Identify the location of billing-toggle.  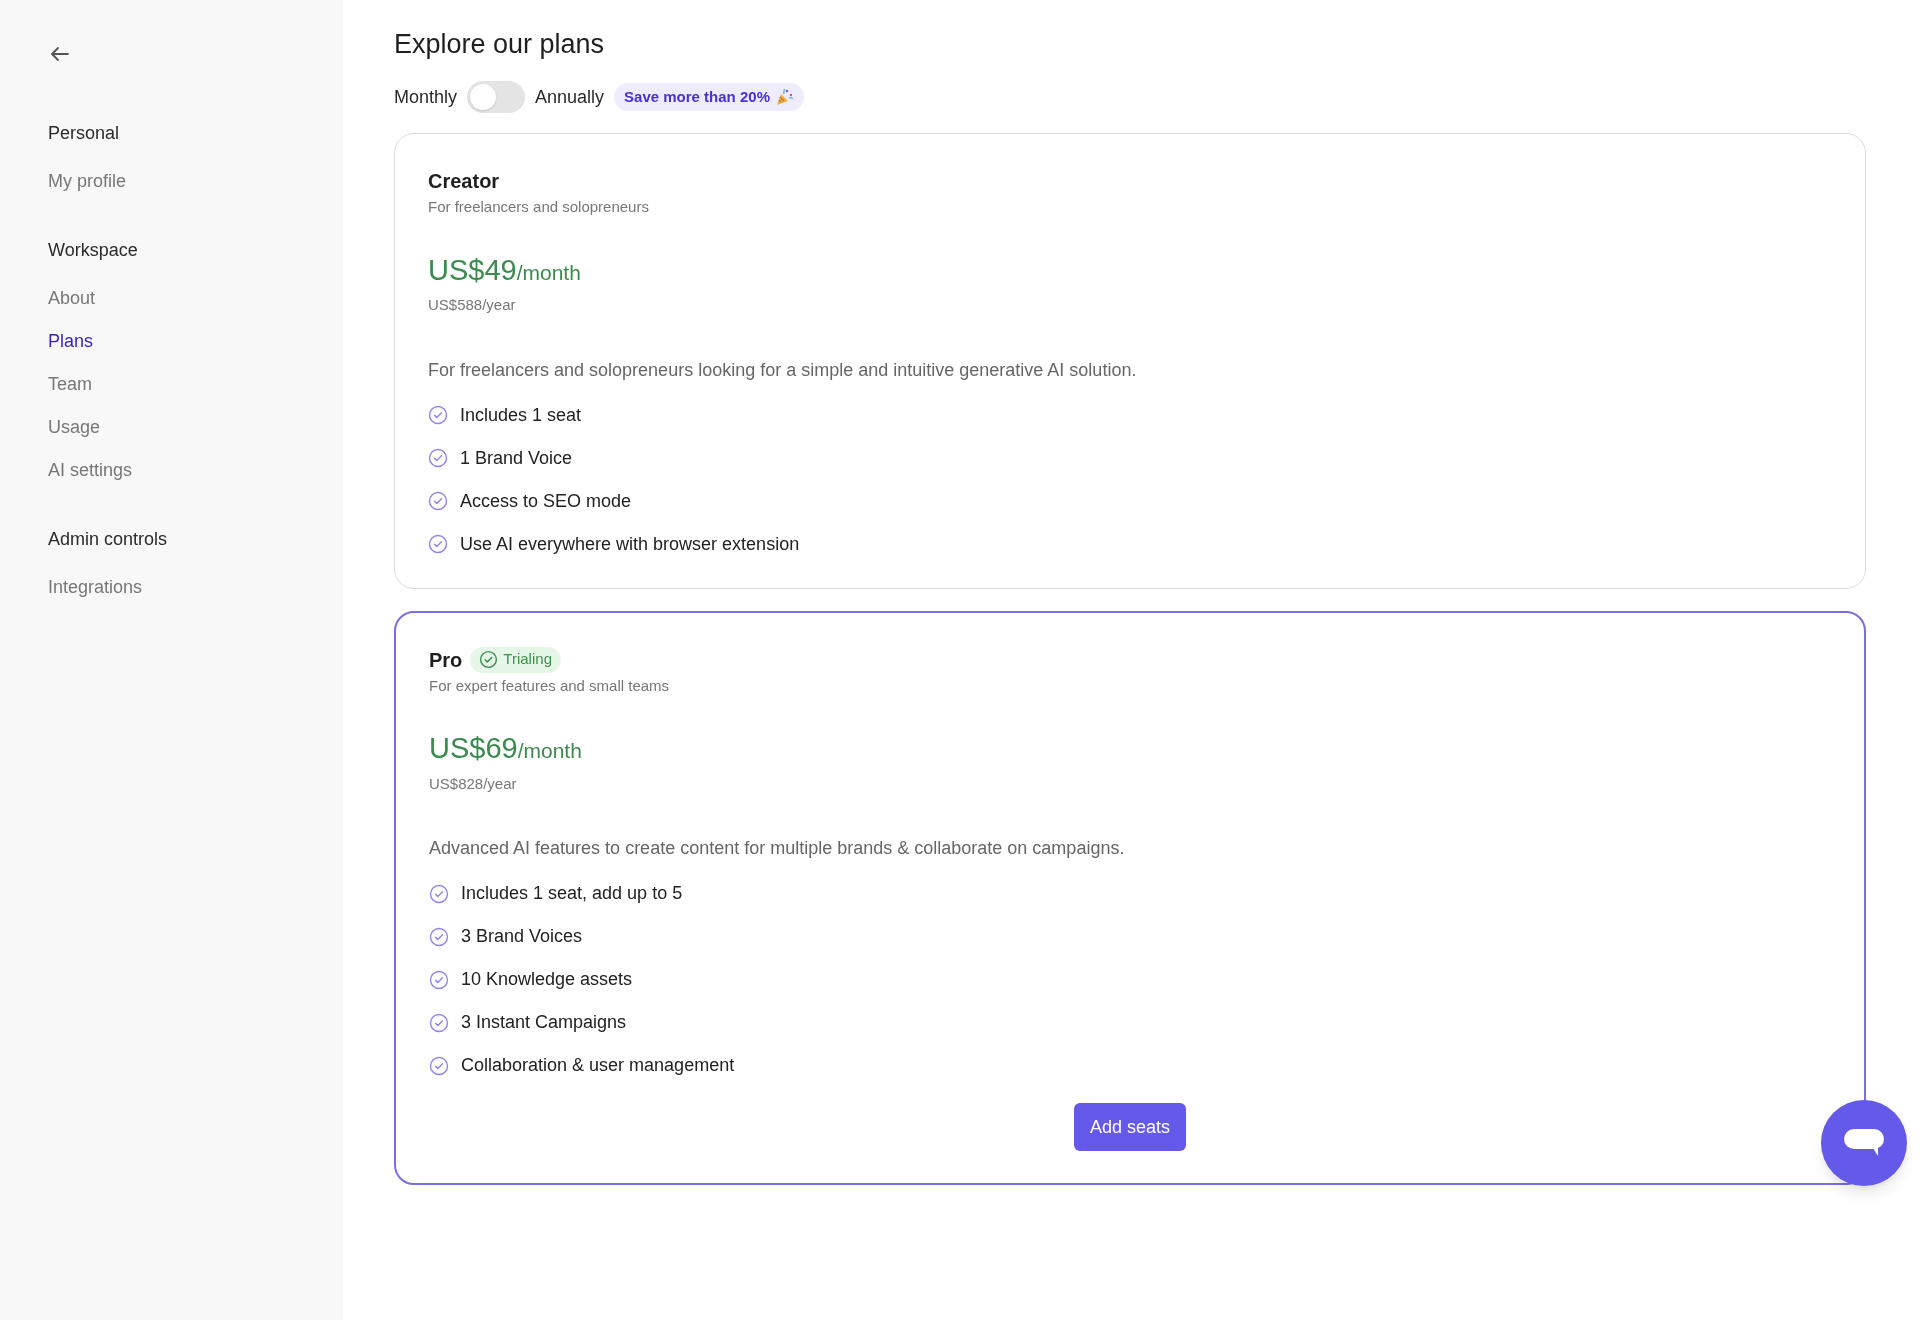
(496, 97).